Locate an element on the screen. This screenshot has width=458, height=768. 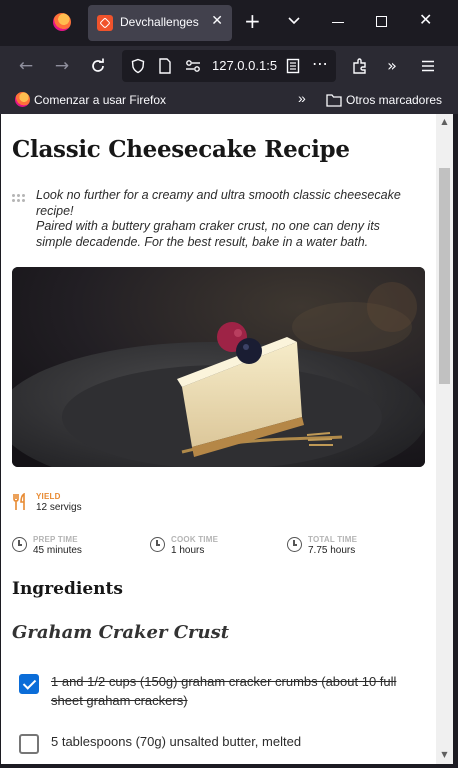
window-close-icon: ✕ is located at coordinates (425, 19).